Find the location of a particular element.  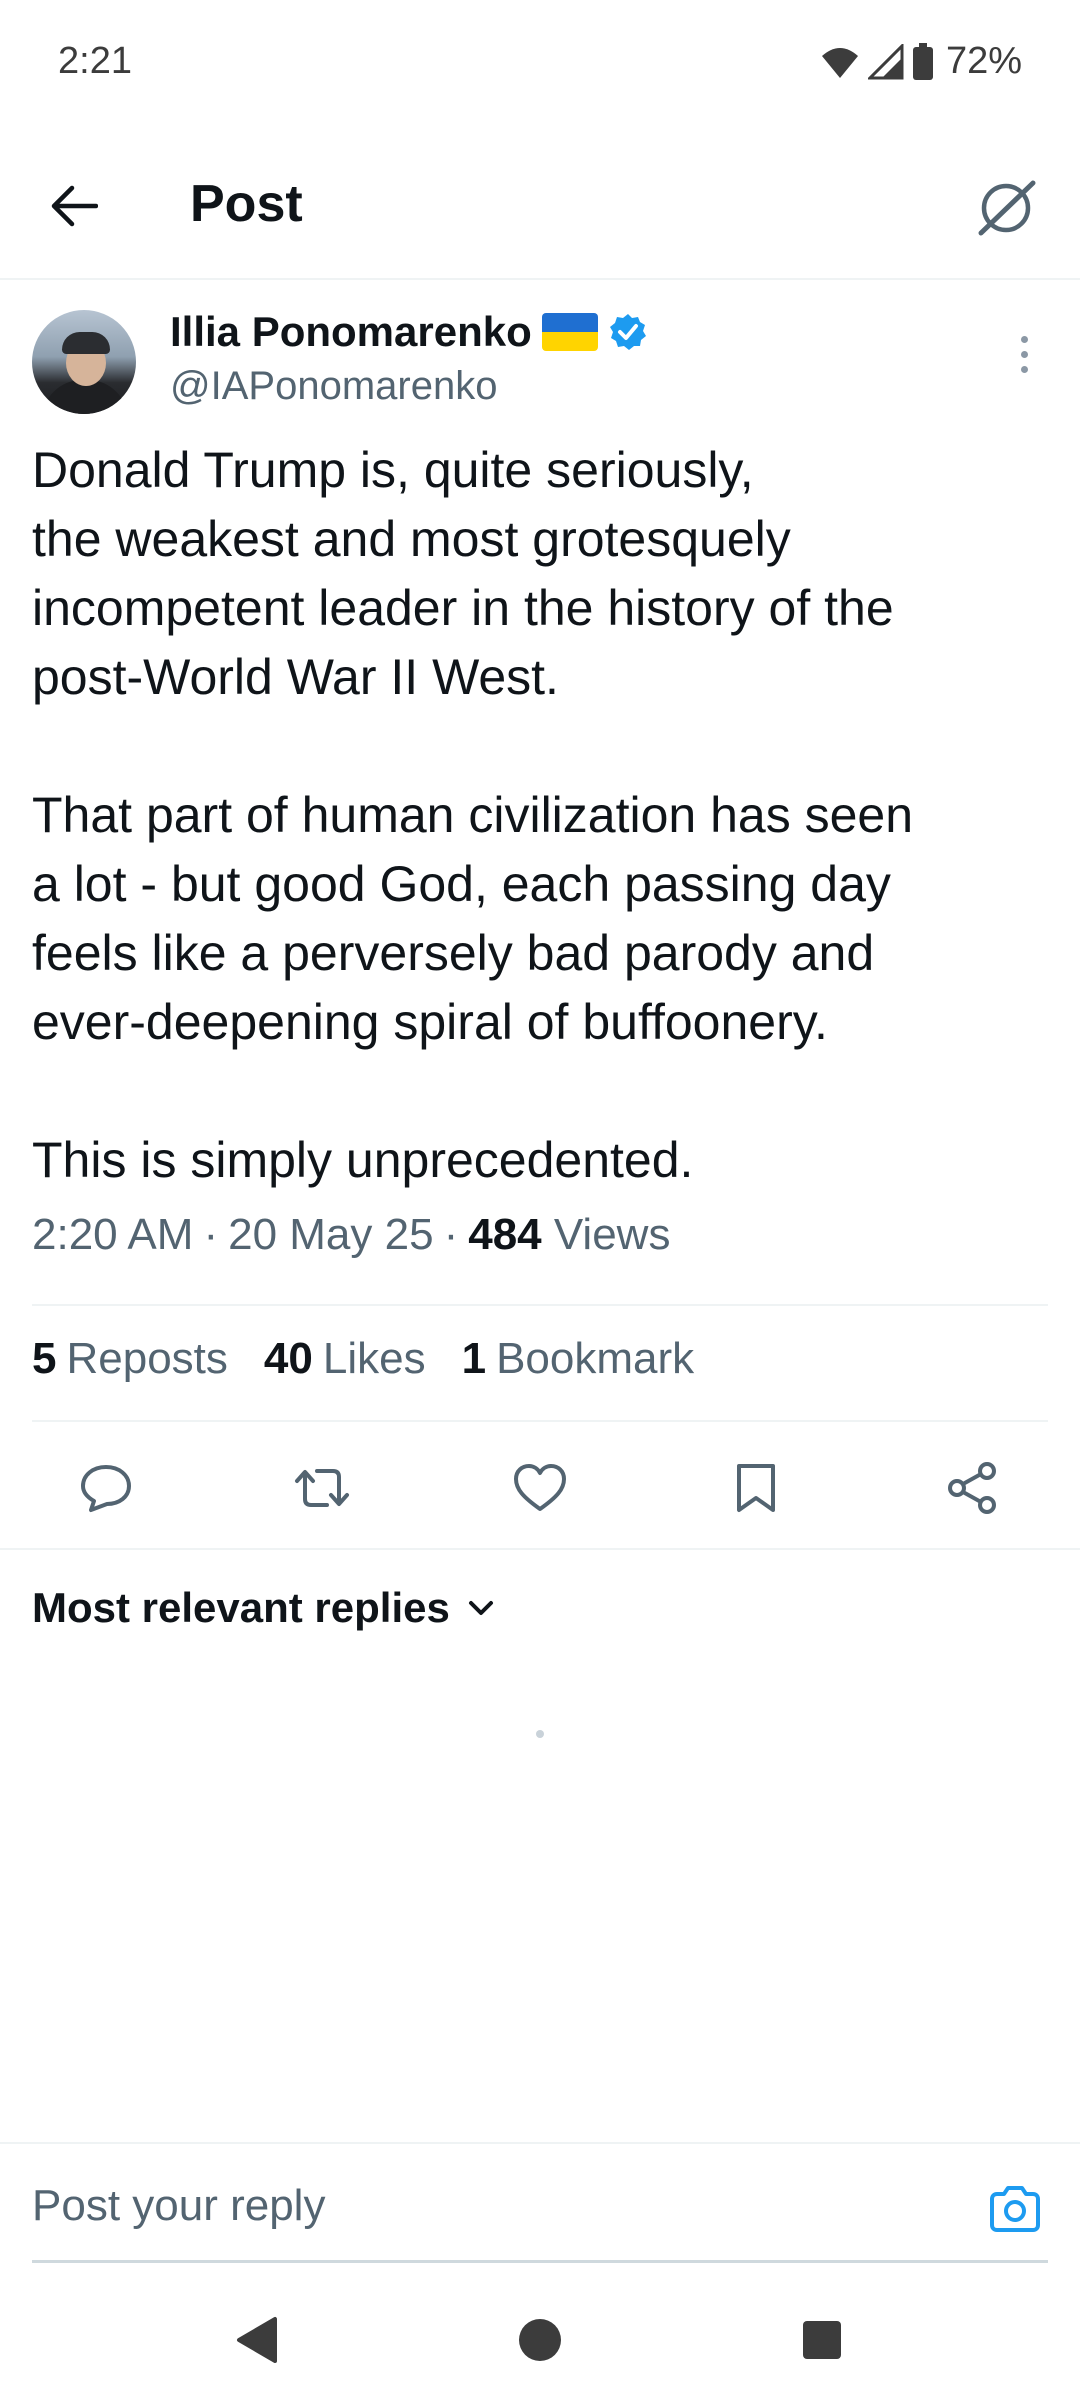

heart-icon is located at coordinates (540, 1487).